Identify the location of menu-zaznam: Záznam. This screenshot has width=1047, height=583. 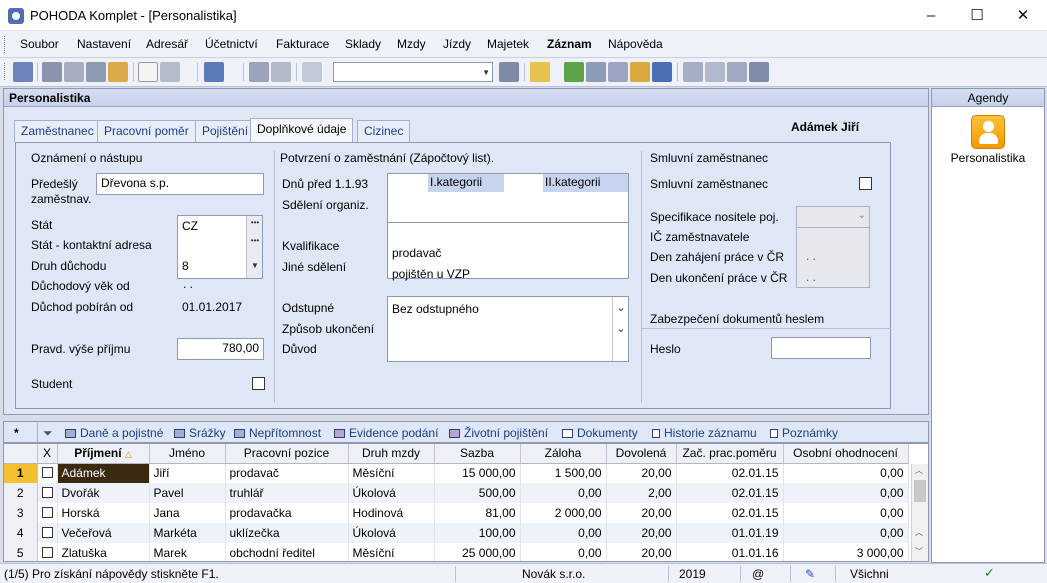
(569, 44).